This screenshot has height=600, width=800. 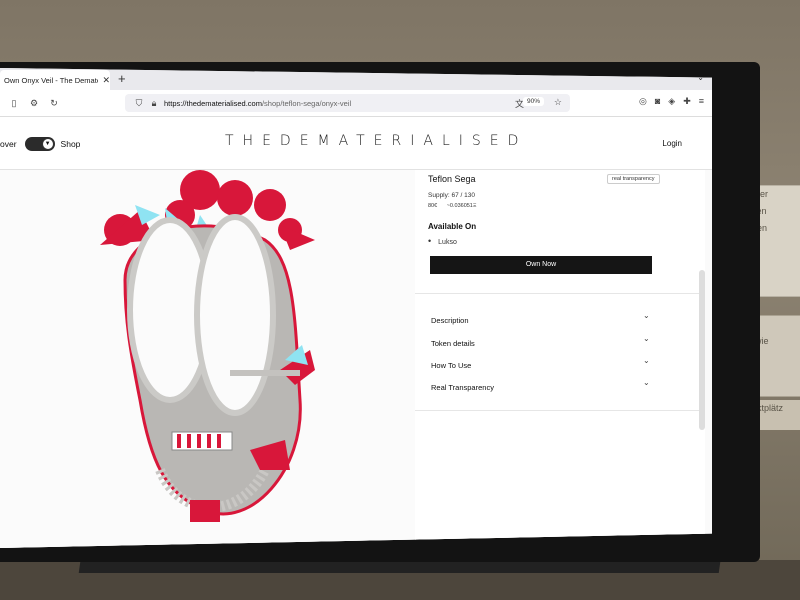 I want to click on site-nav: over ▼ Shop, so click(x=40, y=144).